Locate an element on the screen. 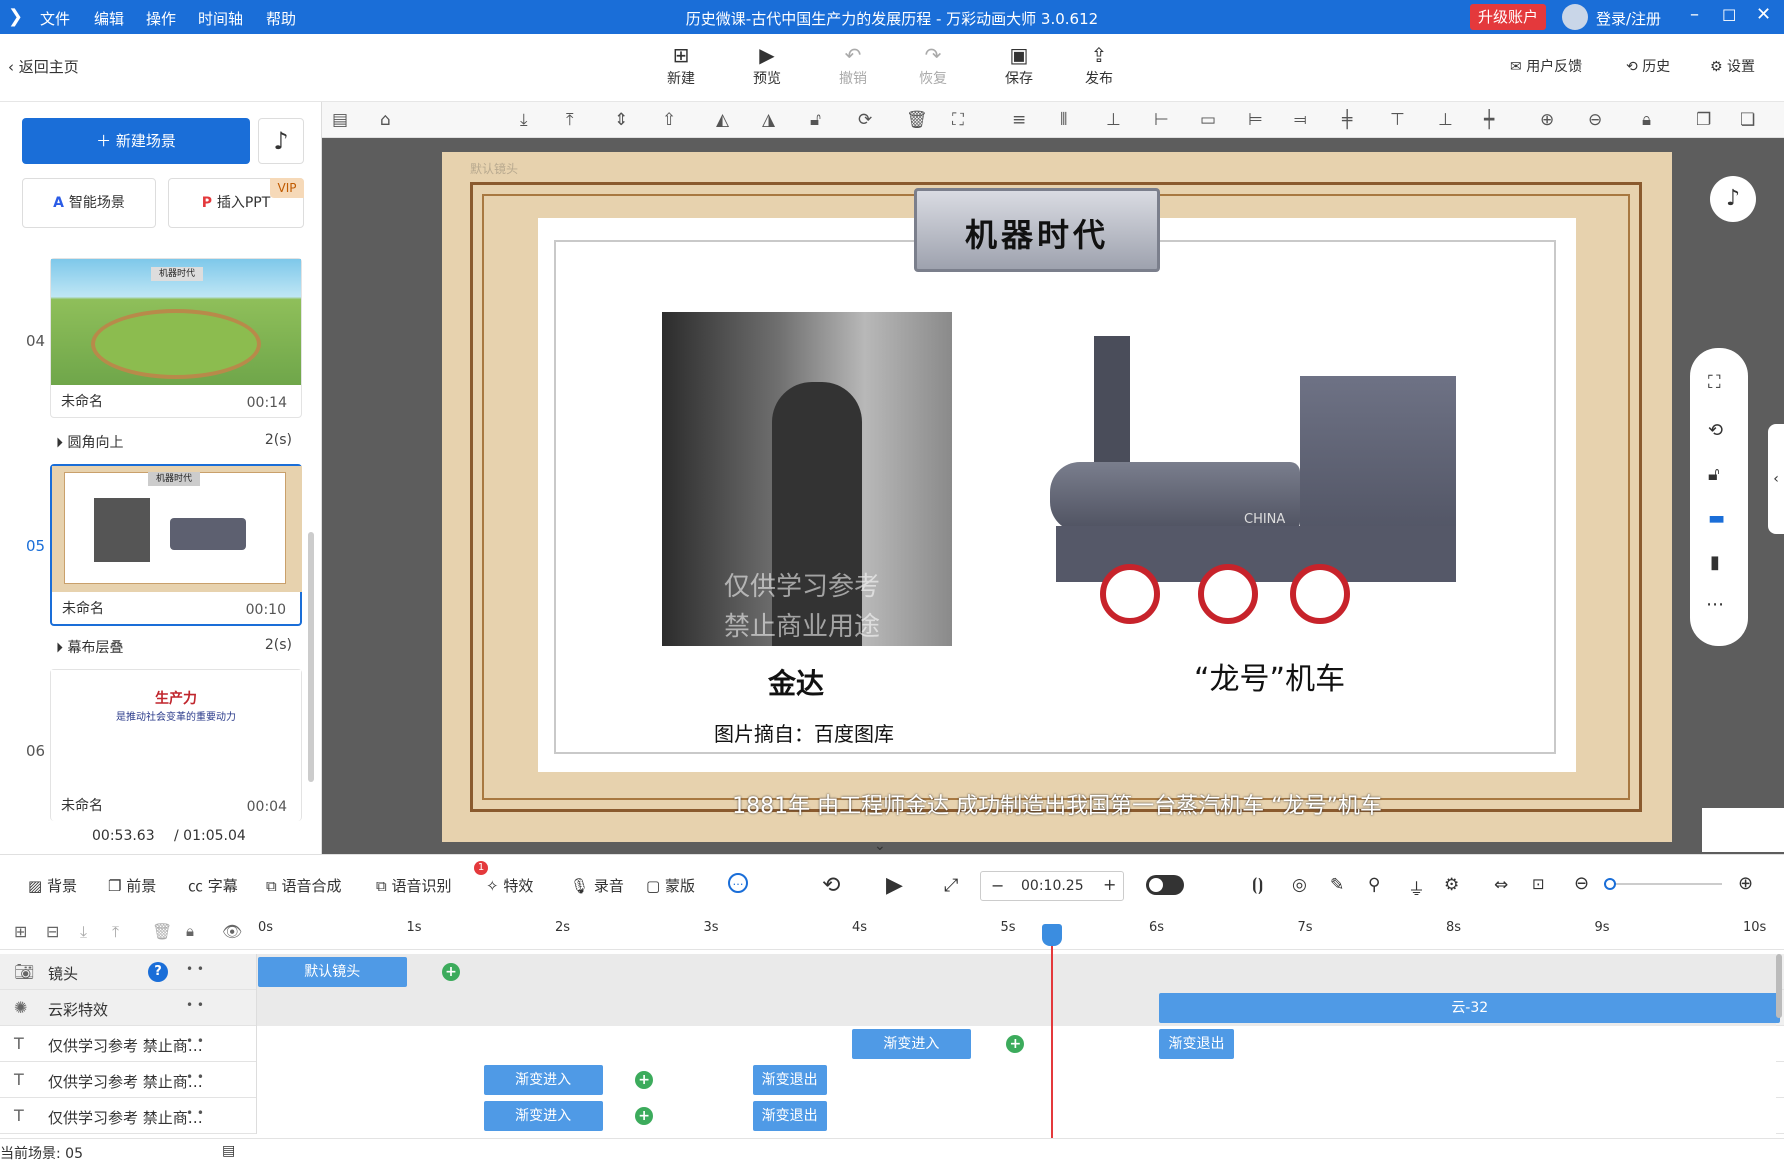 The width and height of the screenshot is (1784, 1164). space-h-icon: ⊢ is located at coordinates (1161, 120).